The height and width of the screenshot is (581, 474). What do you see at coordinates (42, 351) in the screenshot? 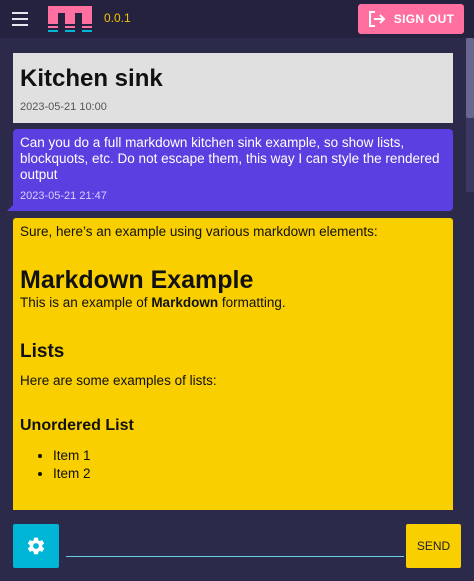
I see `markdown-h2: Lists` at bounding box center [42, 351].